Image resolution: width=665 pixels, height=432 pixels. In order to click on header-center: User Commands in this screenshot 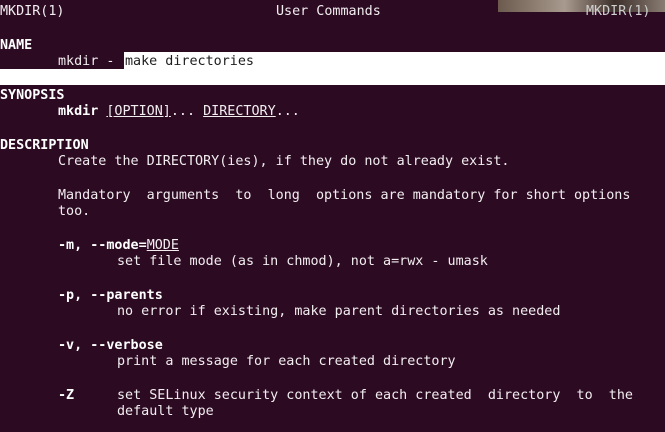, I will do `click(328, 11)`.